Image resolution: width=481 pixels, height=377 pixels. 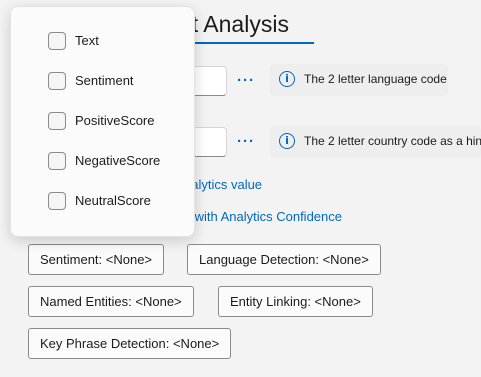 What do you see at coordinates (87, 40) in the screenshot?
I see `option-label: Text` at bounding box center [87, 40].